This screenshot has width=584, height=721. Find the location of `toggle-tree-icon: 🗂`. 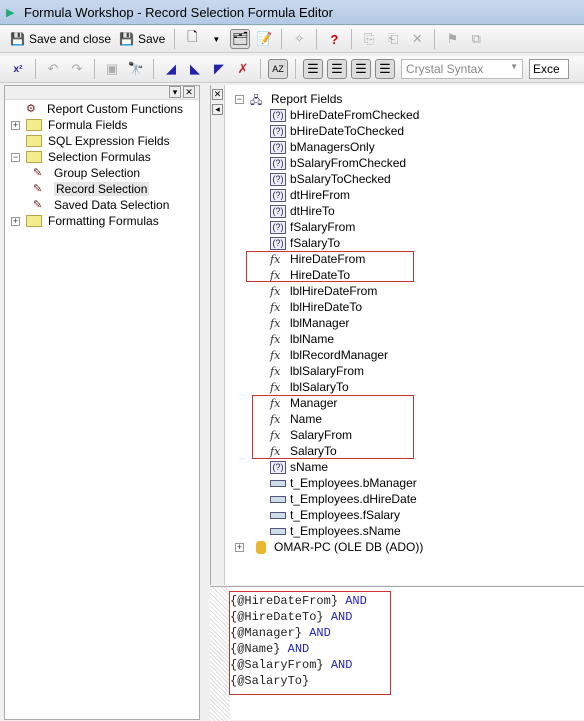

toggle-tree-icon: 🗂 is located at coordinates (240, 39).